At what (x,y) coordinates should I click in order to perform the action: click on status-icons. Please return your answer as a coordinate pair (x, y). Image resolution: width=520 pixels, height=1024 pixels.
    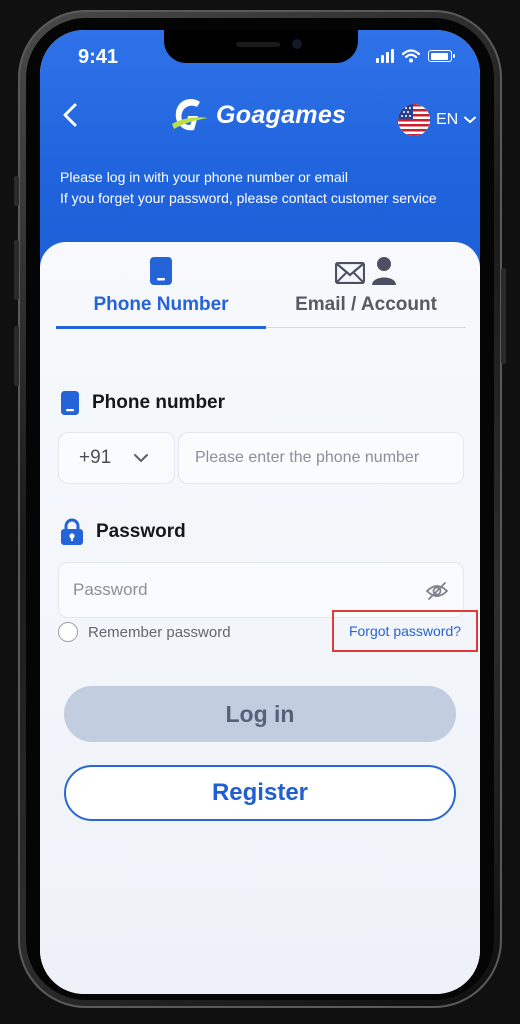
    Looking at the image, I should click on (415, 56).